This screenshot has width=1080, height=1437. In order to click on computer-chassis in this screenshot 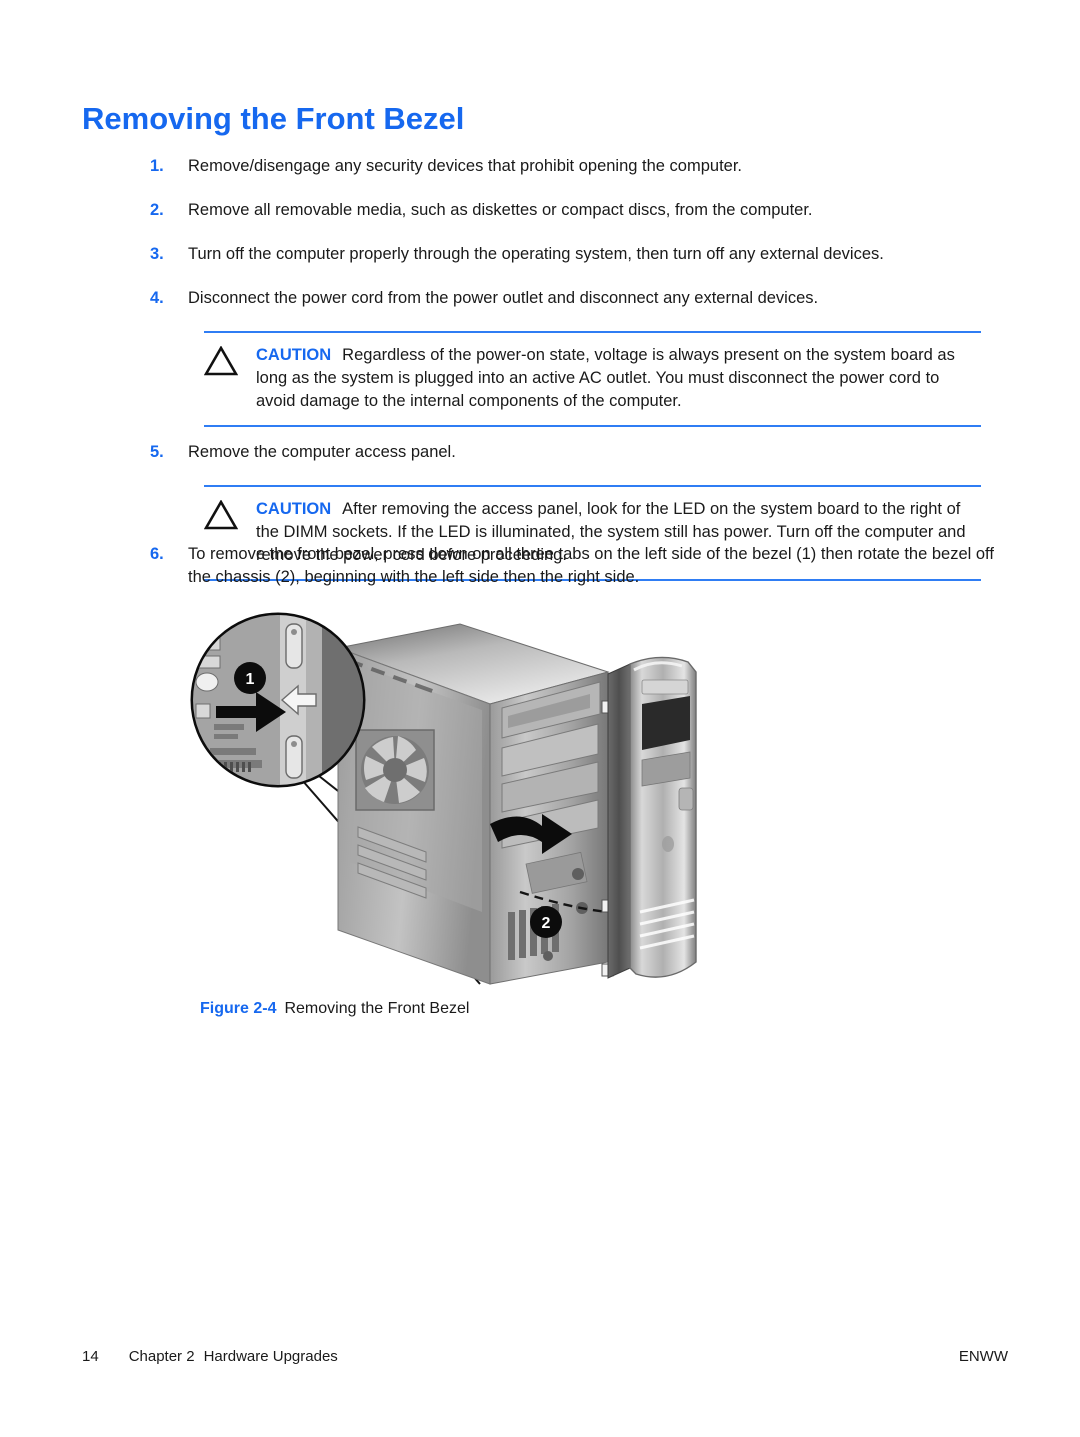, I will do `click(475, 804)`.